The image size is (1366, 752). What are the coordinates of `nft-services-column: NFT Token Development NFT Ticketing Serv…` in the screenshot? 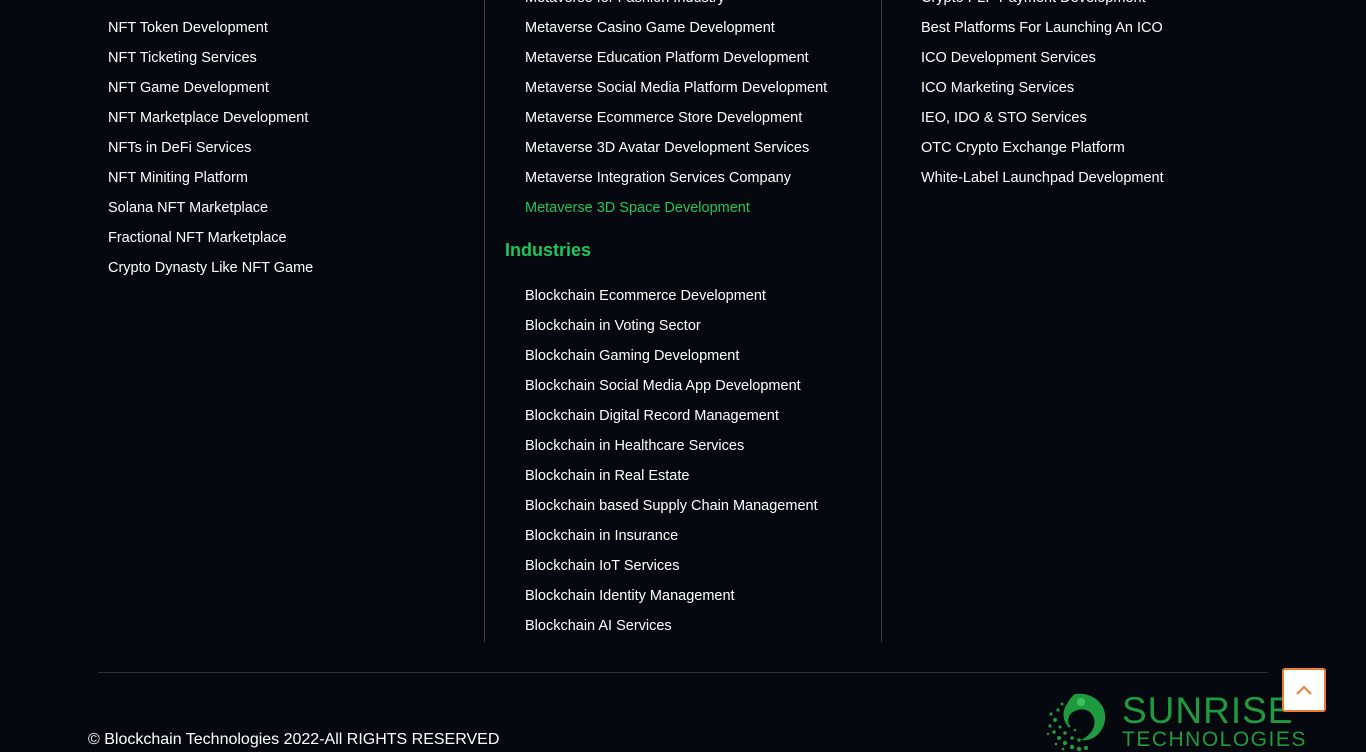 It's located at (296, 148).